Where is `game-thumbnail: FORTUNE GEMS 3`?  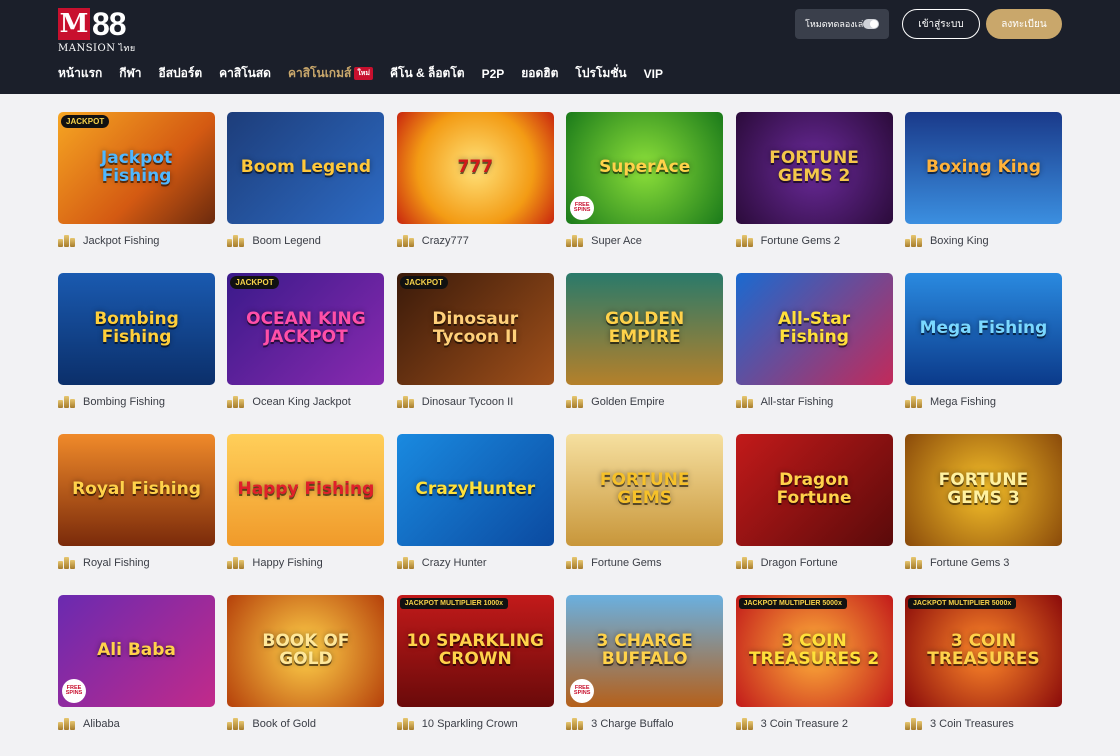 game-thumbnail: FORTUNE GEMS 3 is located at coordinates (983, 490).